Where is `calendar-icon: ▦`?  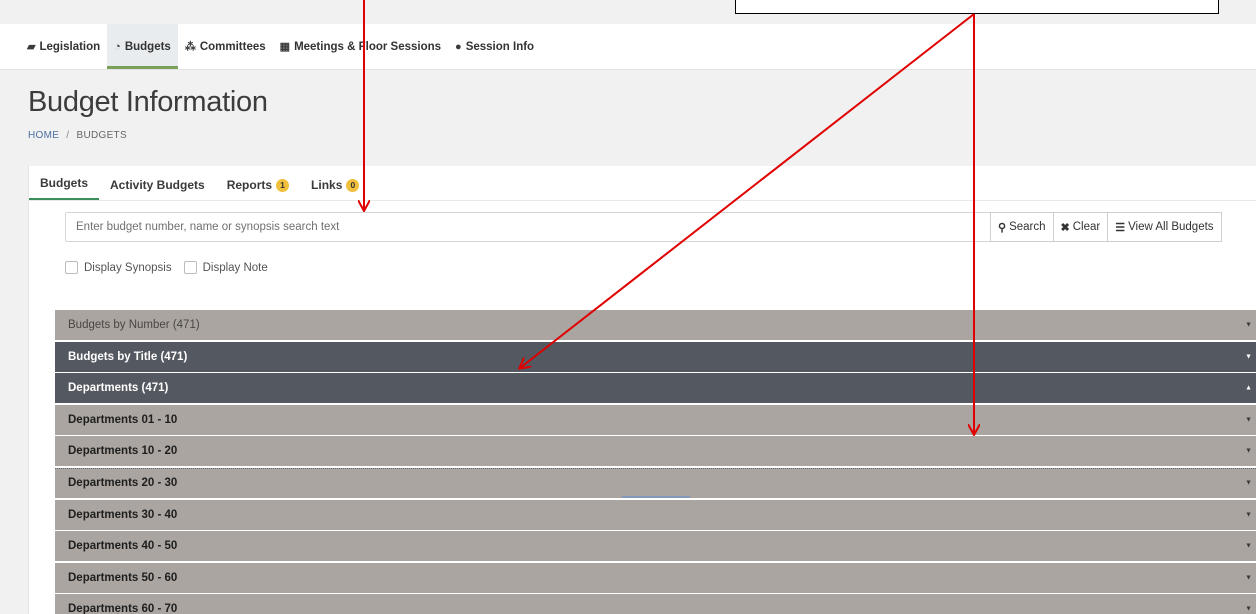
calendar-icon: ▦ is located at coordinates (285, 47).